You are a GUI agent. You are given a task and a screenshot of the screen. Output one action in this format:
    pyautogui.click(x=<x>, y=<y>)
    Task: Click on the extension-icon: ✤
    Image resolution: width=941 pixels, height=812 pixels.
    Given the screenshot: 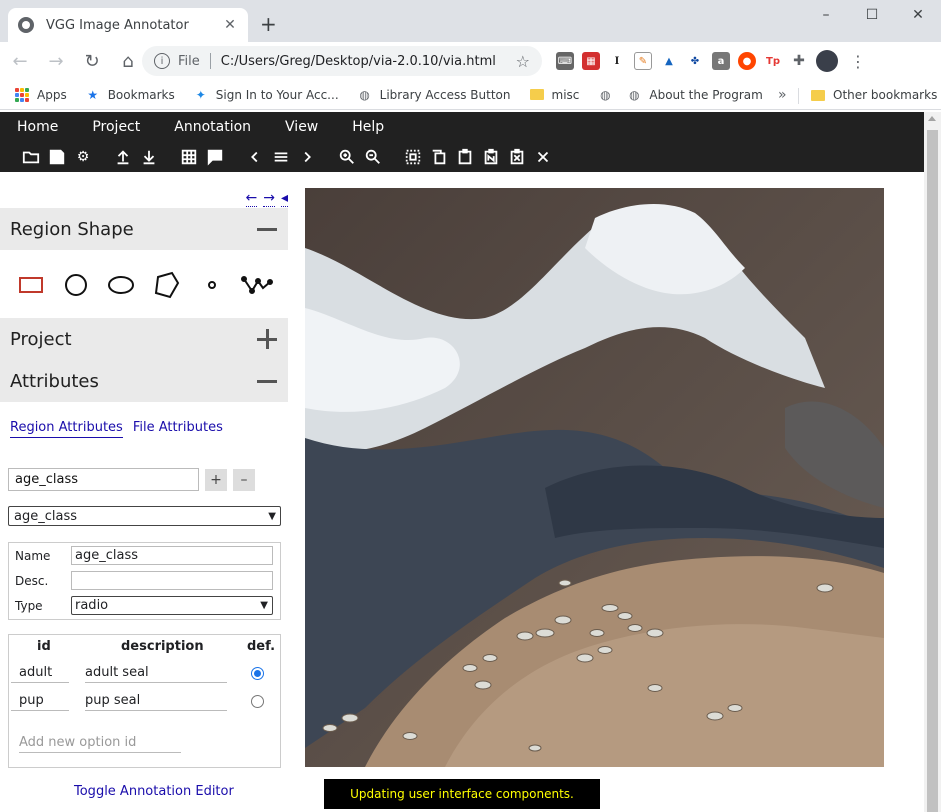 What is the action you would take?
    pyautogui.click(x=695, y=61)
    